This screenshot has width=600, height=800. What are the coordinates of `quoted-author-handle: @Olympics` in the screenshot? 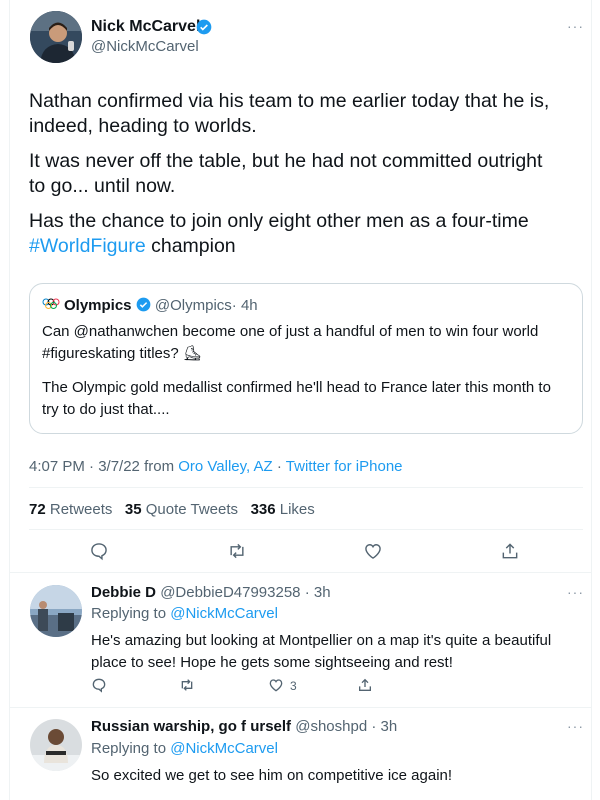 It's located at (193, 305).